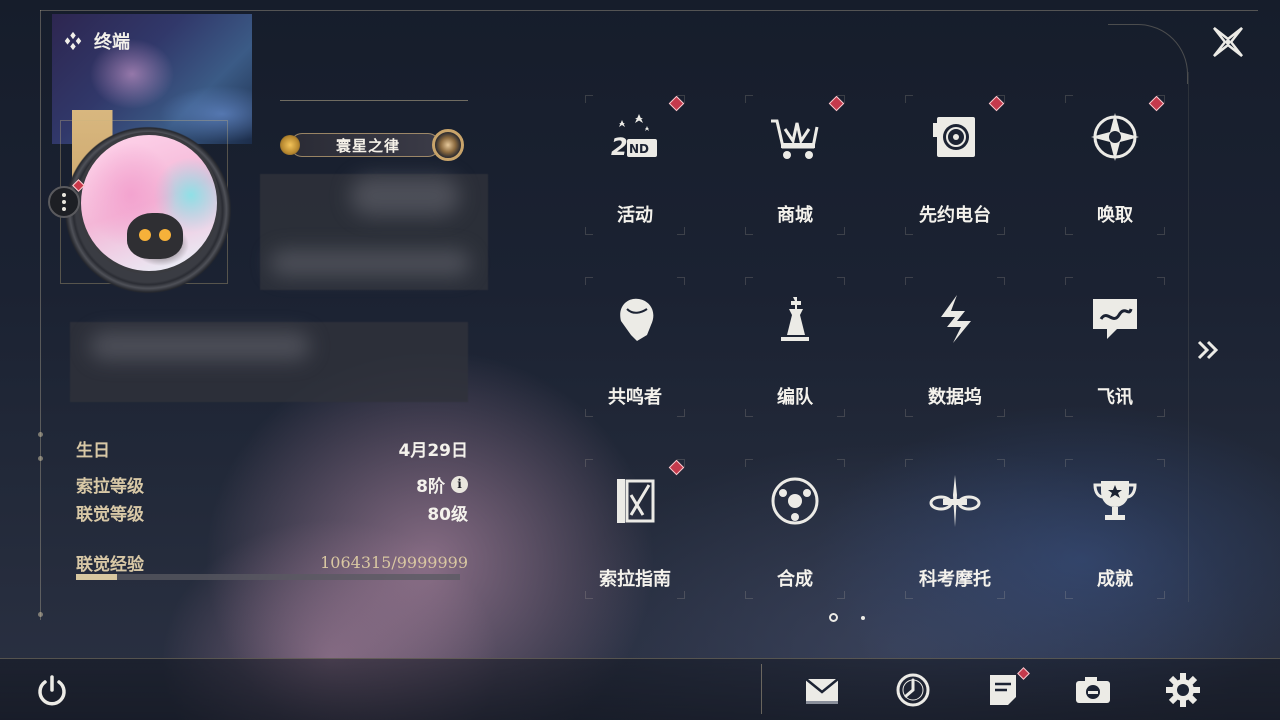  Describe the element at coordinates (913, 690) in the screenshot. I see `clock-icon` at that location.